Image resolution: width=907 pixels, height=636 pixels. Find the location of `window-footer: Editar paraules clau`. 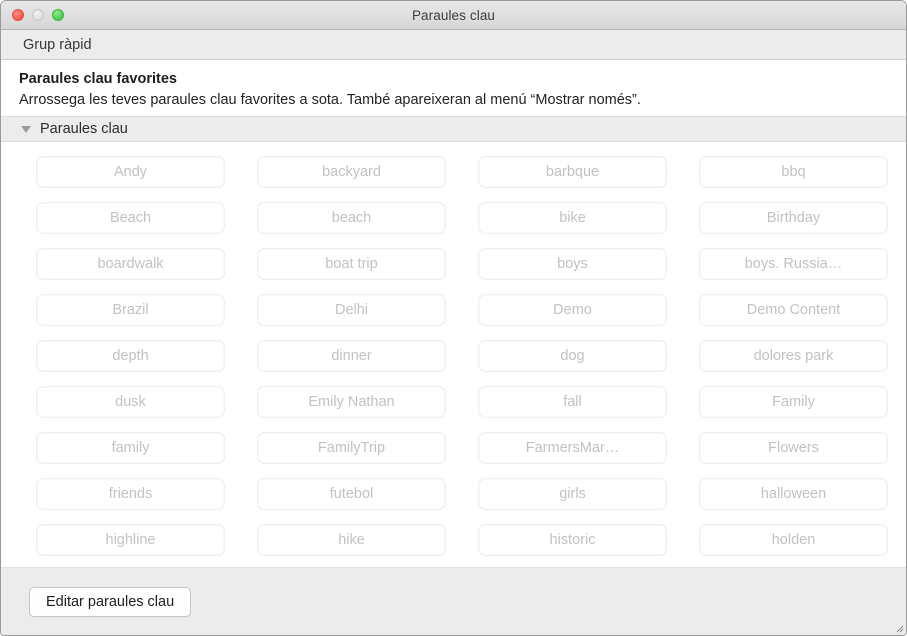

window-footer: Editar paraules clau is located at coordinates (453, 601).